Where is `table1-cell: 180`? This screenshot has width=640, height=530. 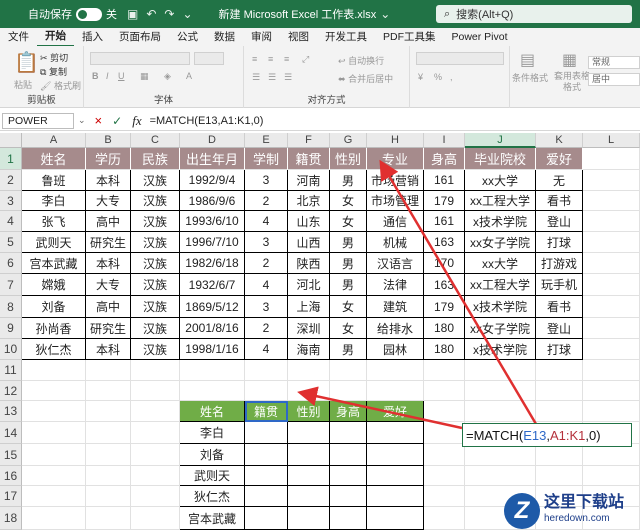
table1-cell: 180 is located at coordinates (444, 349).